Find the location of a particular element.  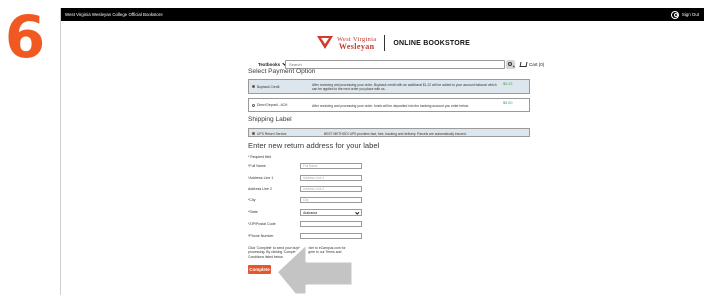

sign-out-link: Sign Out is located at coordinates (684, 14).